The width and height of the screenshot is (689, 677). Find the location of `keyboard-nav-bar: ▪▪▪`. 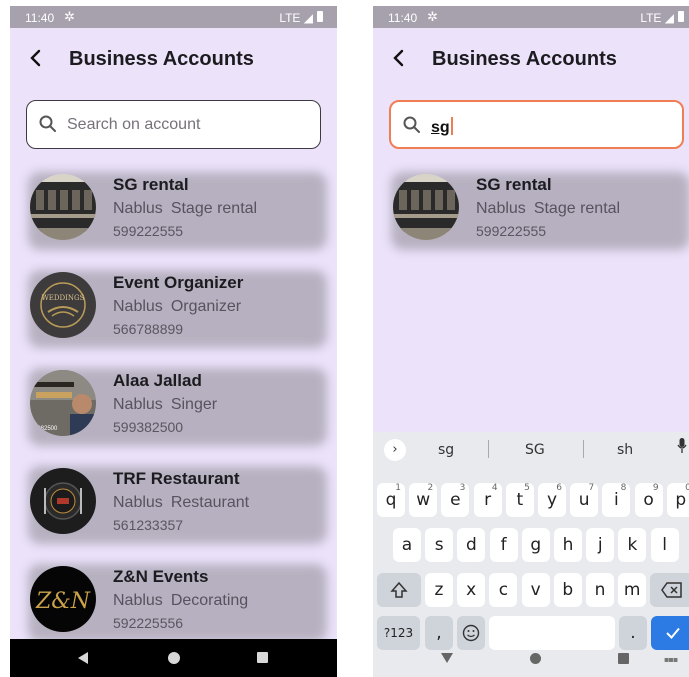

keyboard-nav-bar: ▪▪▪ is located at coordinates (531, 659).